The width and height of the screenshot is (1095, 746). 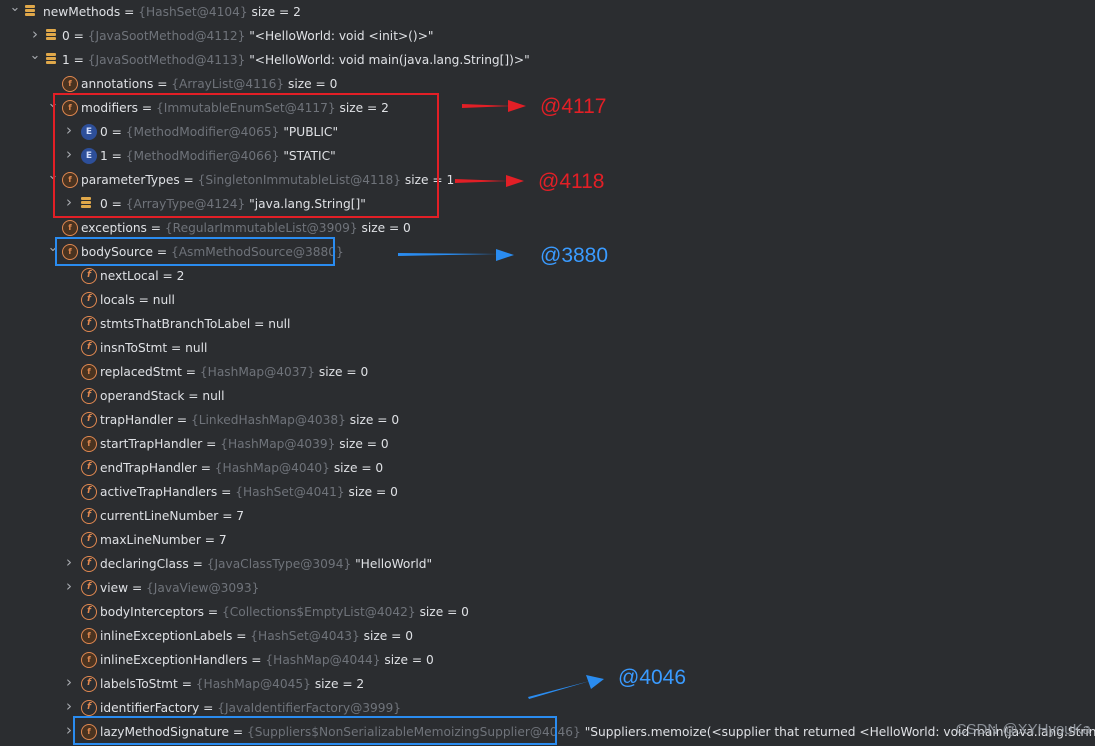 What do you see at coordinates (315, 730) in the screenshot?
I see `highlight-lazymethodsignature-box` at bounding box center [315, 730].